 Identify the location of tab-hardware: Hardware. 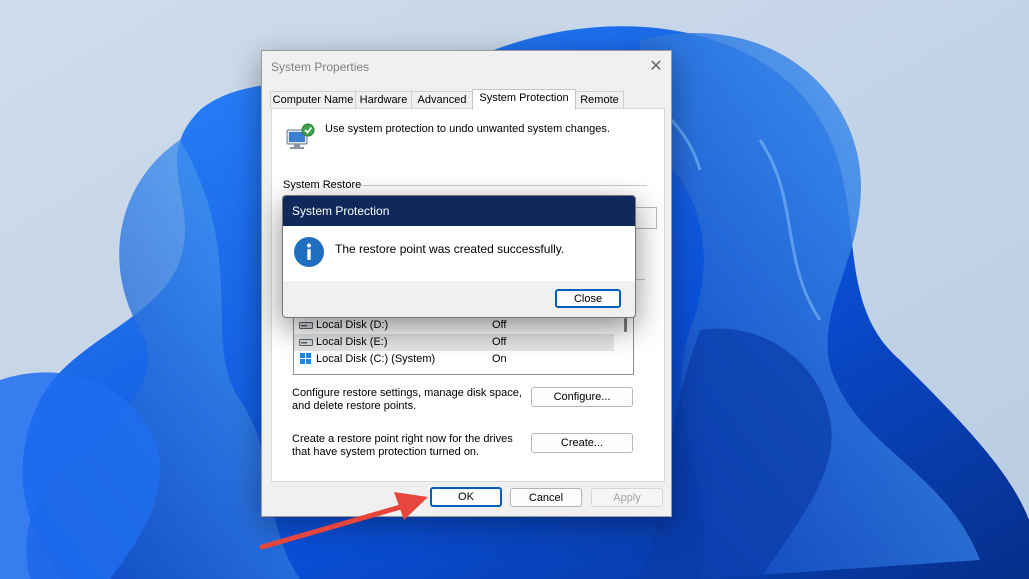
(383, 100).